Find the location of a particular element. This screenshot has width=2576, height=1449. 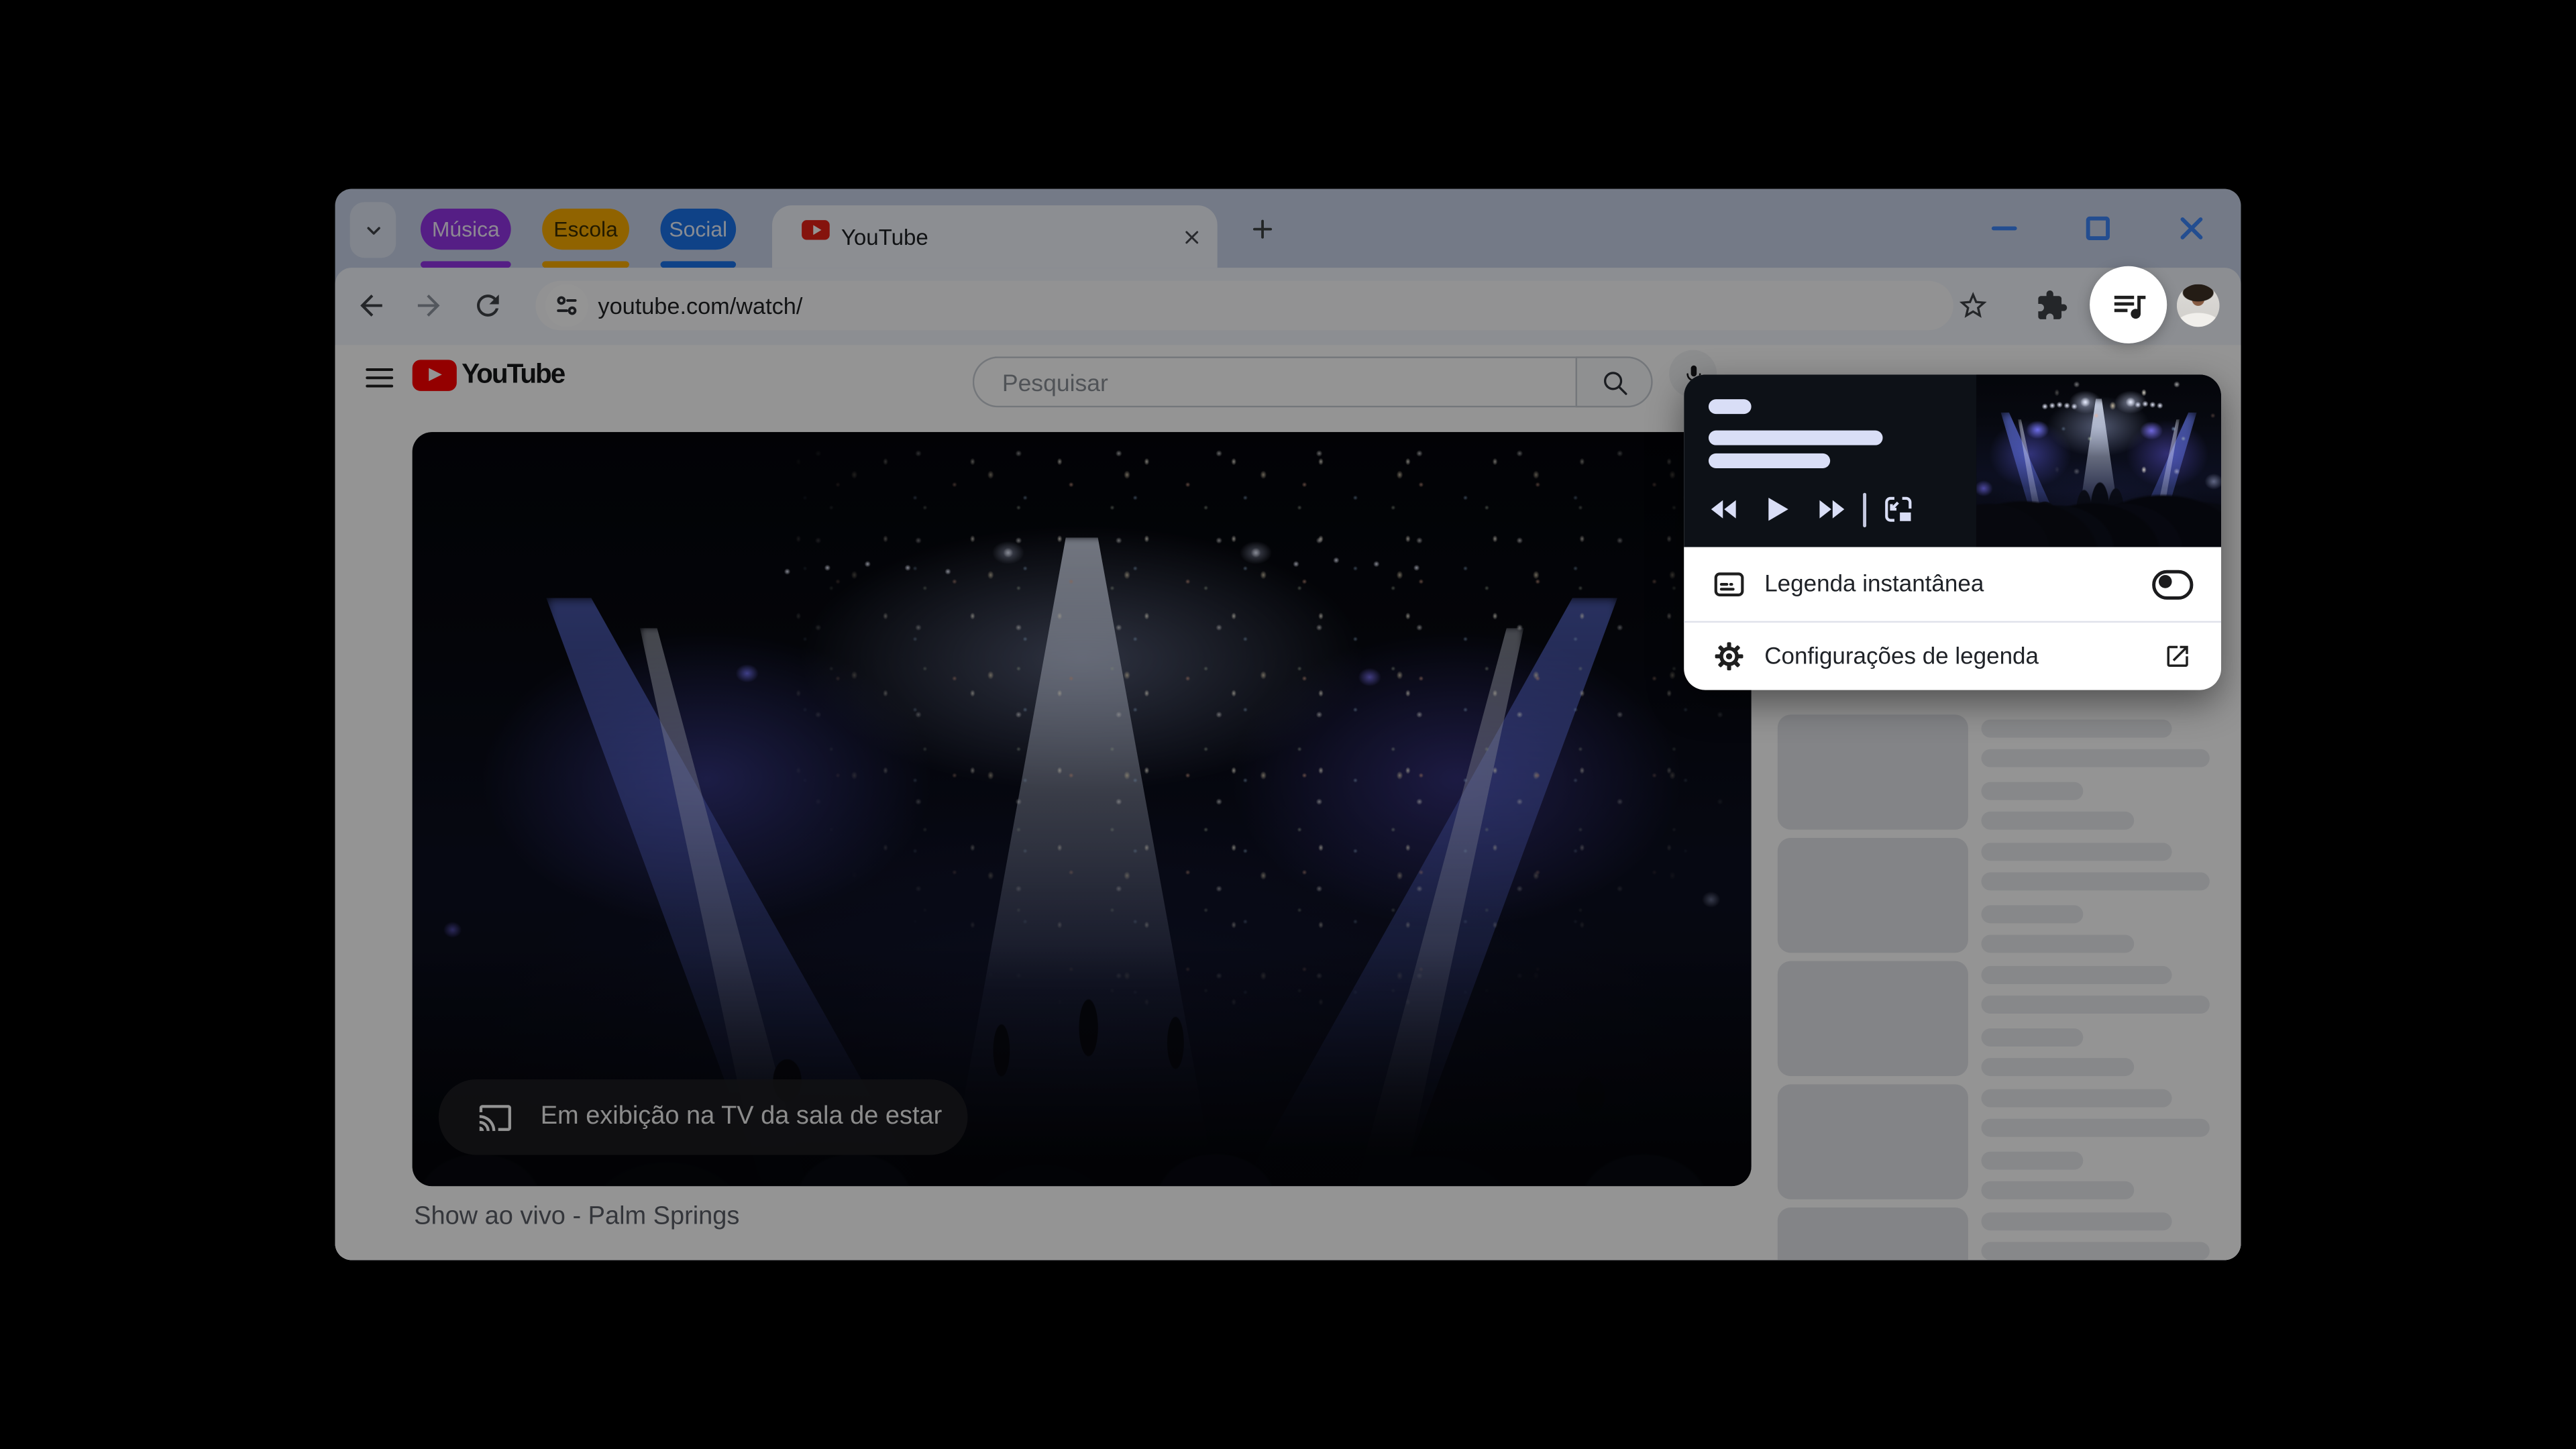

media-artwork is located at coordinates (2099, 460).